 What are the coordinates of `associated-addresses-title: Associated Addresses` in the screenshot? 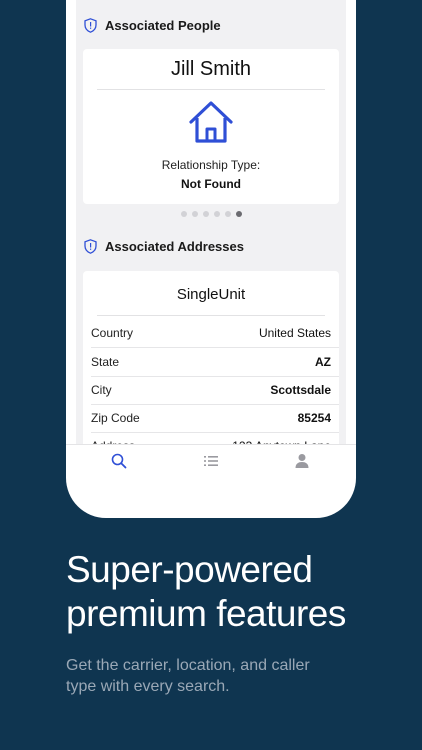 It's located at (174, 246).